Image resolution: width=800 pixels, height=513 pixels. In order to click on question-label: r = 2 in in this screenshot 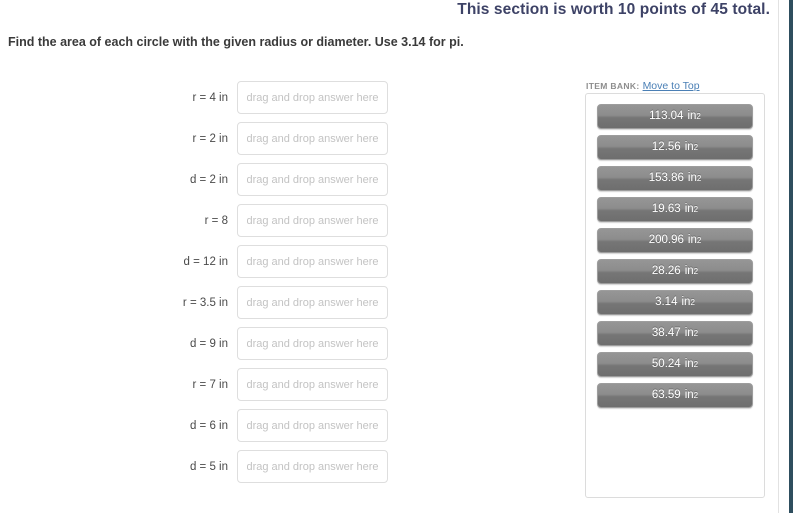, I will do `click(210, 138)`.